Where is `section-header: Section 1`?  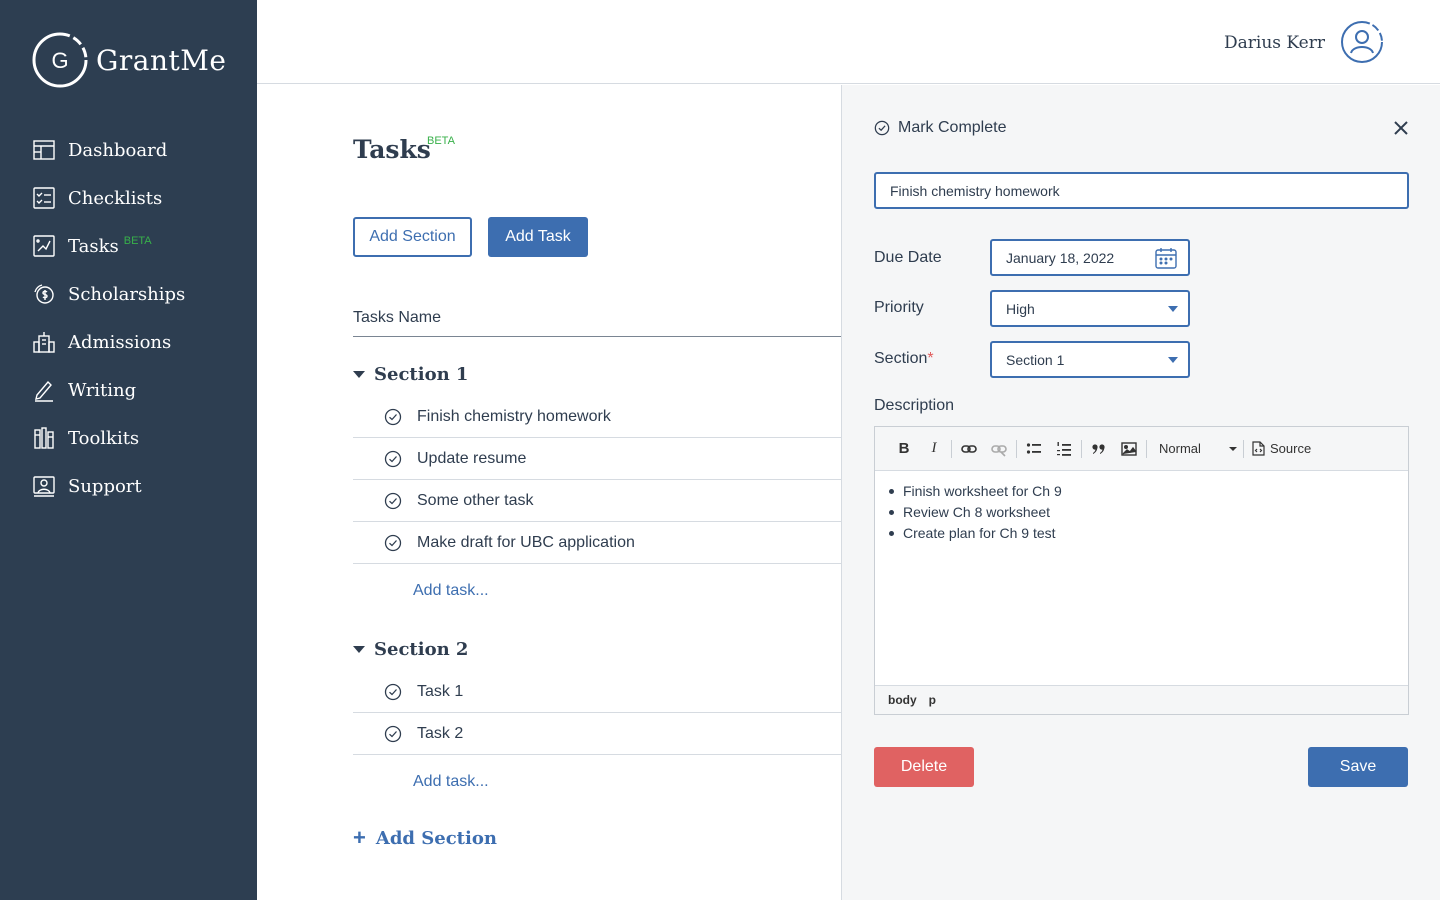 section-header: Section 1 is located at coordinates (410, 374).